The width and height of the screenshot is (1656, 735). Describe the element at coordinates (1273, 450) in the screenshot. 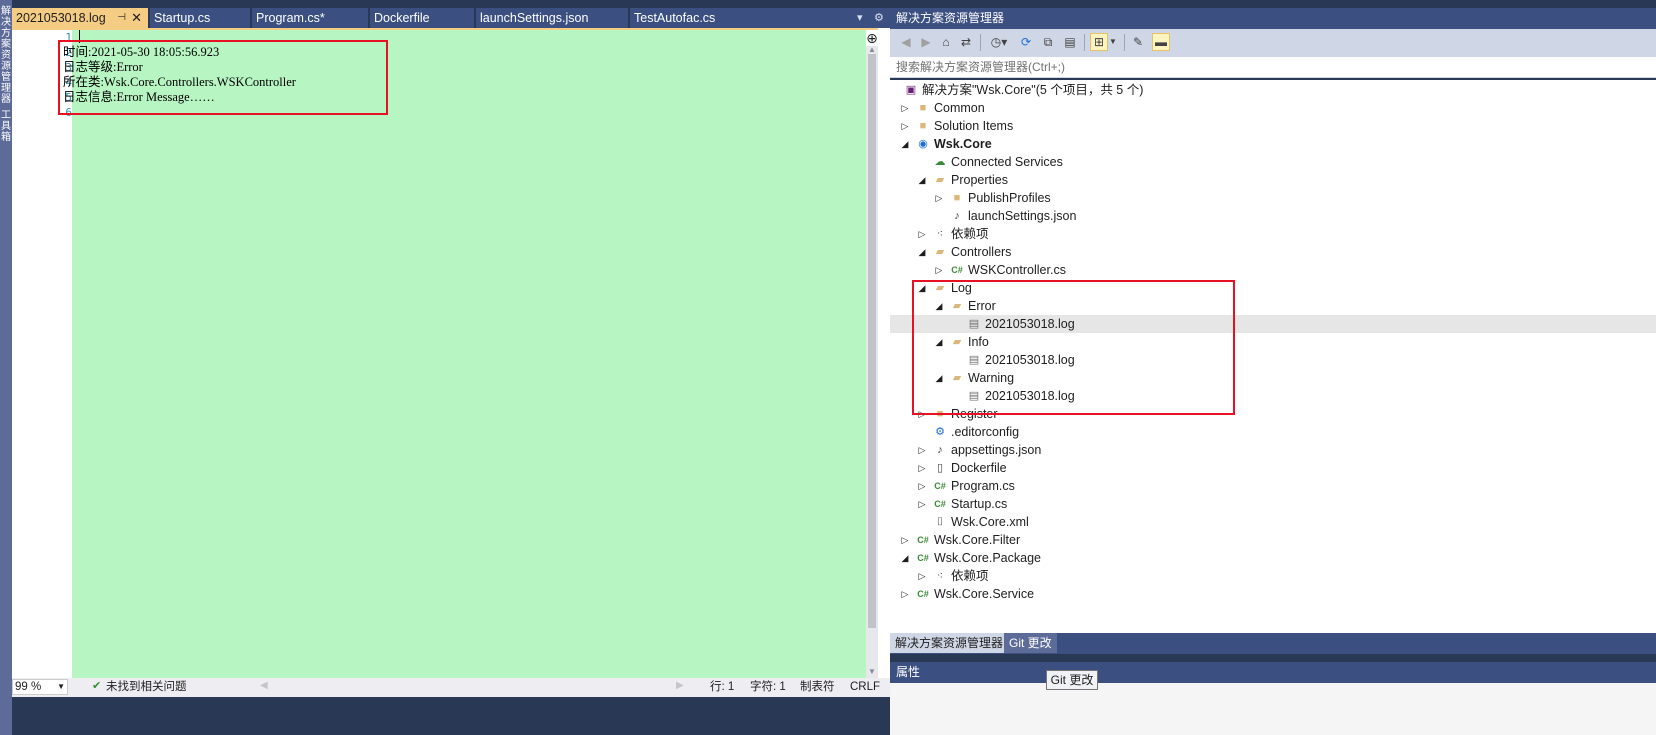

I see `tree-item: ▷ ♪ appsettings.json` at that location.